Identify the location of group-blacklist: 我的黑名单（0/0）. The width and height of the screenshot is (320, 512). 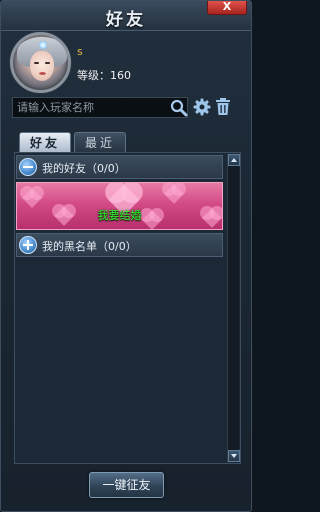
(119, 245).